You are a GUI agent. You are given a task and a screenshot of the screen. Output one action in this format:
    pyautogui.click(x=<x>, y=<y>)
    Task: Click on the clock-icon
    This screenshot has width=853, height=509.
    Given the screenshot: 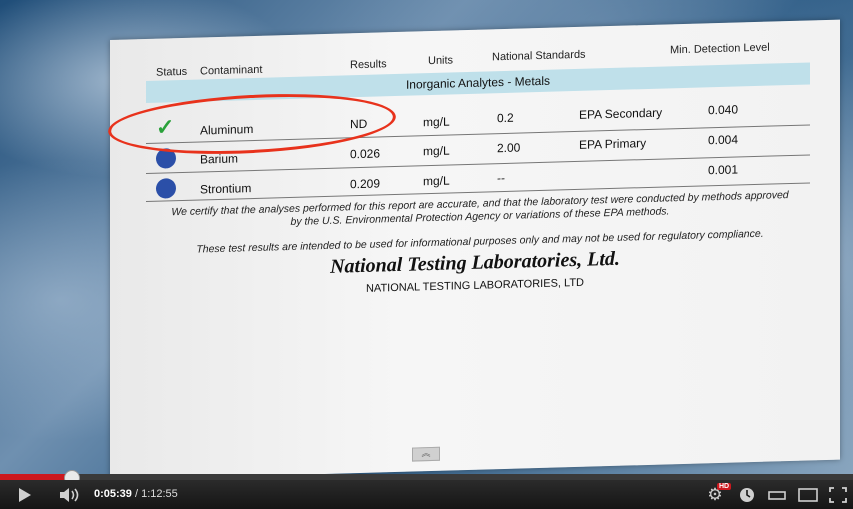 What is the action you would take?
    pyautogui.click(x=747, y=494)
    